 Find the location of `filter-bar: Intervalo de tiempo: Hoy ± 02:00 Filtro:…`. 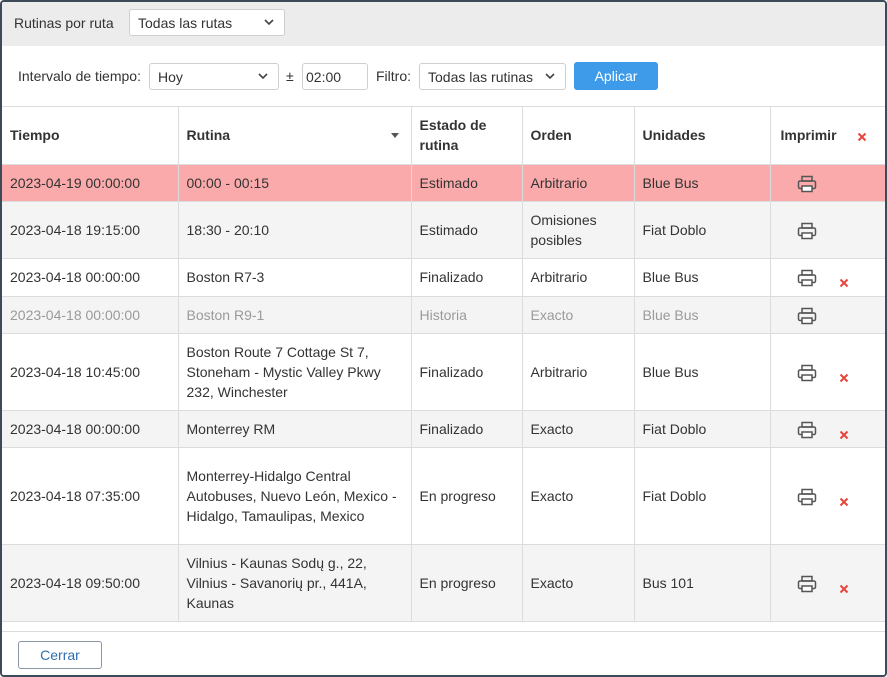

filter-bar: Intervalo de tiempo: Hoy ± 02:00 Filtro:… is located at coordinates (443, 76).